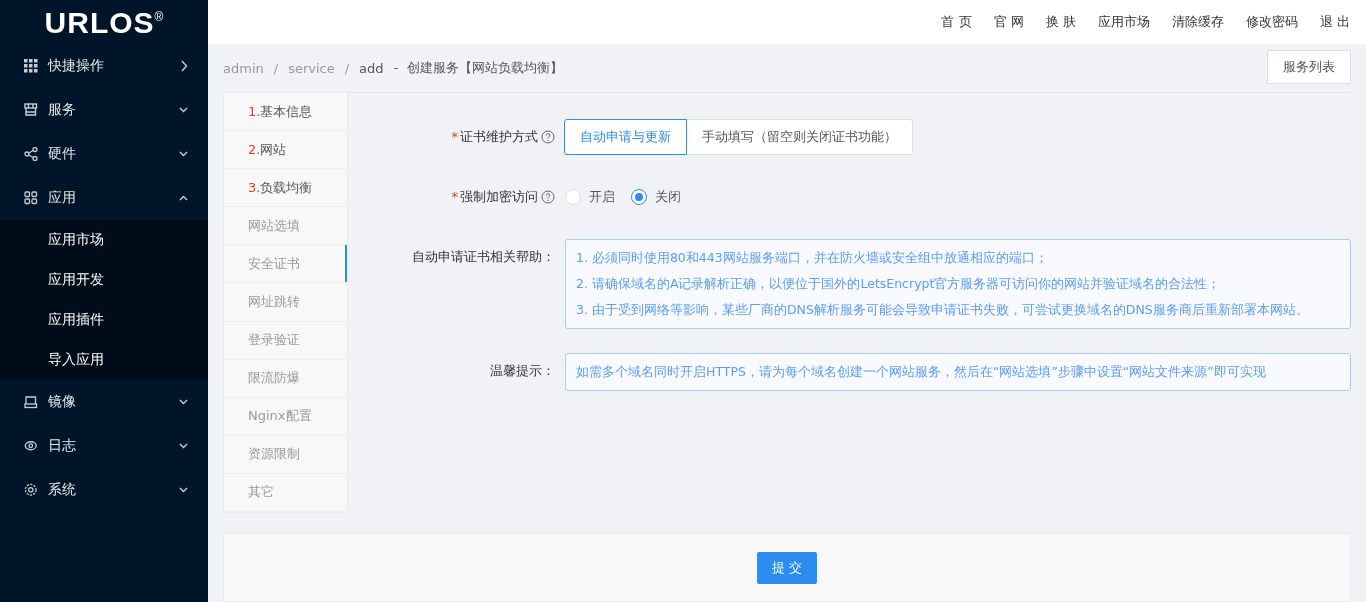  I want to click on radio-button, so click(639, 197).